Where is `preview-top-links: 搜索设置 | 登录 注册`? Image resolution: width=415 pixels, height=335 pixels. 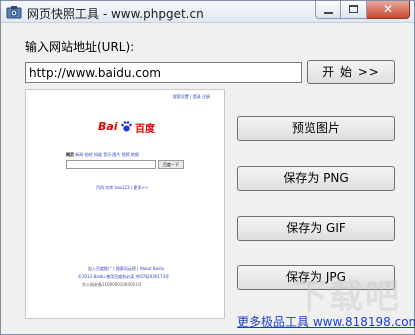 preview-top-links: 搜索设置 | 登录 注册 is located at coordinates (191, 96).